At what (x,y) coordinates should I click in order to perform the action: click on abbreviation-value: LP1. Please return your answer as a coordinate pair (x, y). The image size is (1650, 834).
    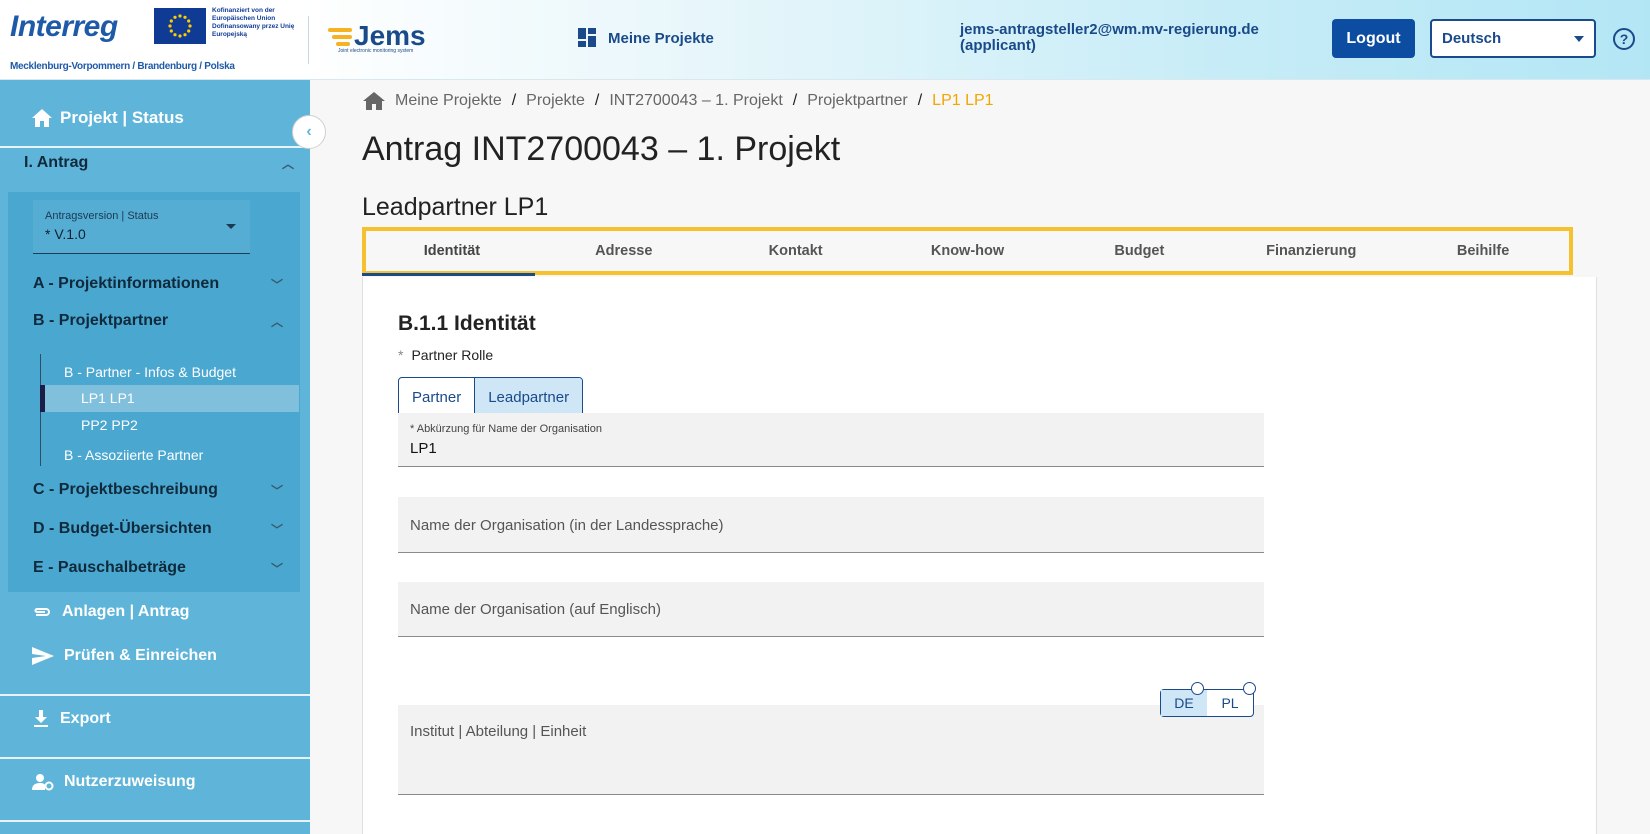
    Looking at the image, I should click on (423, 448).